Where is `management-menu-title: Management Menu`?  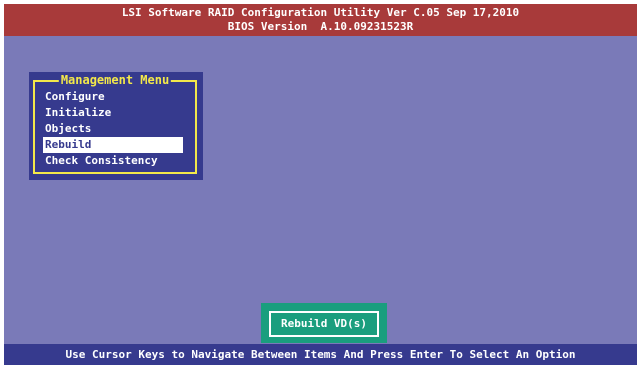
management-menu-title: Management Menu is located at coordinates (115, 80).